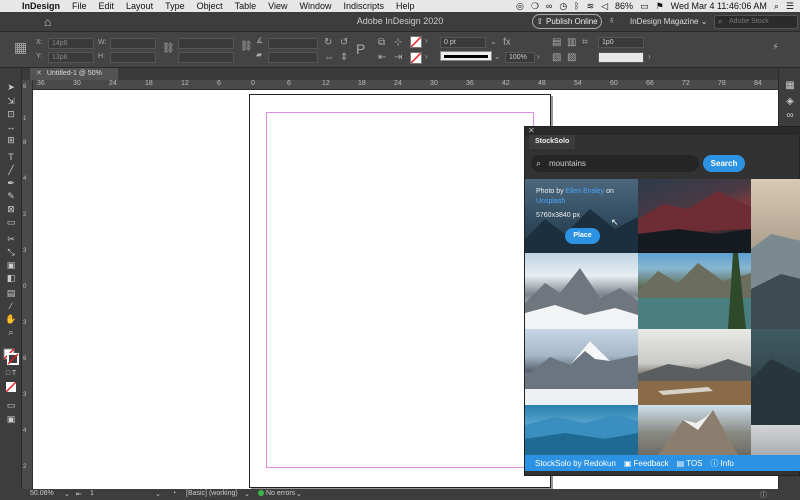 This screenshot has width=800, height=500. Describe the element at coordinates (360, 49) in the screenshot. I see `text-frame-icon: P` at that location.